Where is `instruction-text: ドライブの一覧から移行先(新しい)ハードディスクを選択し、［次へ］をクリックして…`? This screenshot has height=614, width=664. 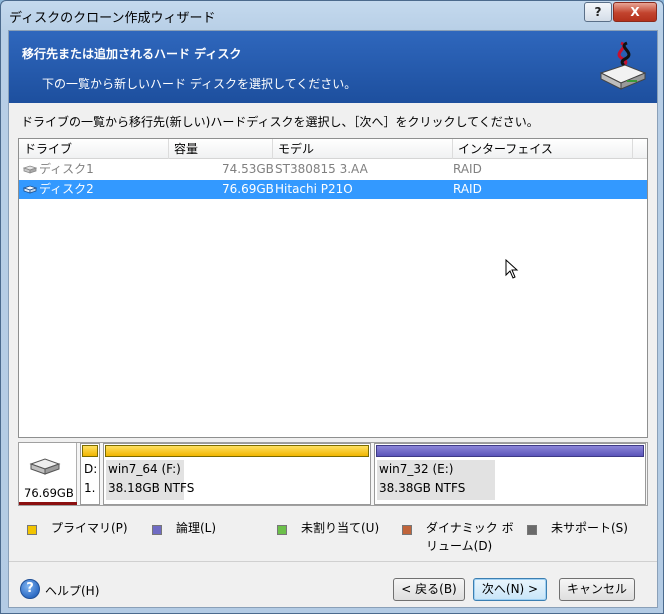
instruction-text: ドライブの一覧から移行先(新しい)ハードディスクを選択し、［次へ］をクリックして… is located at coordinates (280, 122).